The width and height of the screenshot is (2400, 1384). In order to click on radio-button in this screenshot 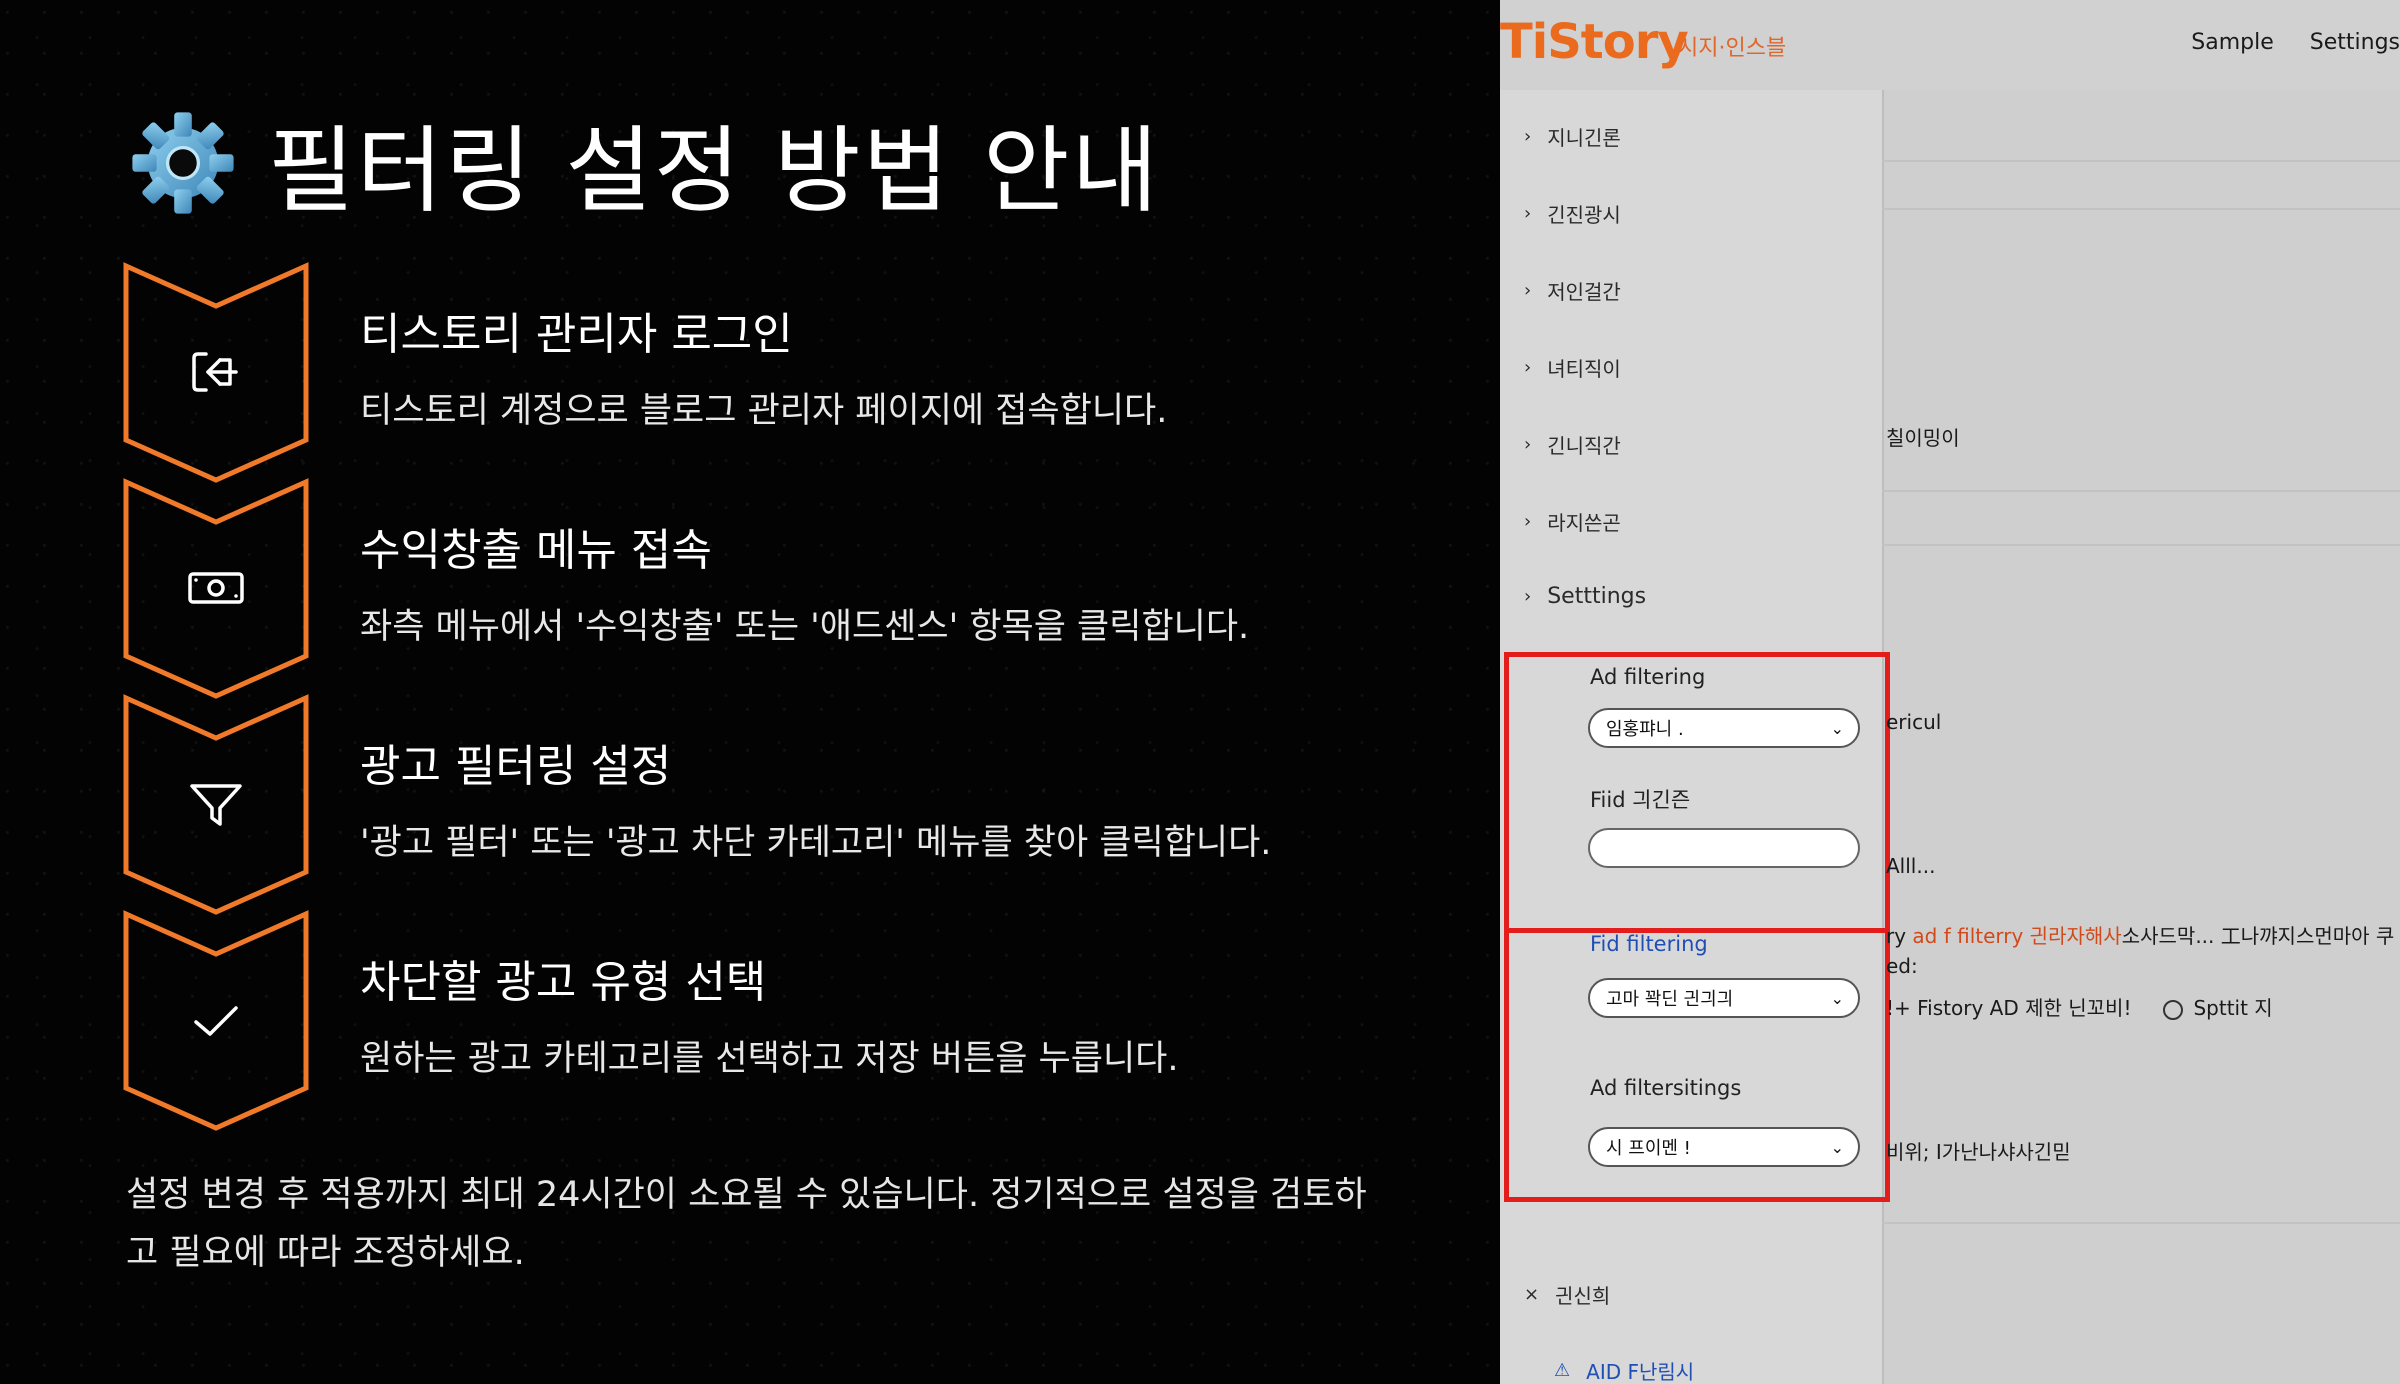, I will do `click(2173, 1009)`.